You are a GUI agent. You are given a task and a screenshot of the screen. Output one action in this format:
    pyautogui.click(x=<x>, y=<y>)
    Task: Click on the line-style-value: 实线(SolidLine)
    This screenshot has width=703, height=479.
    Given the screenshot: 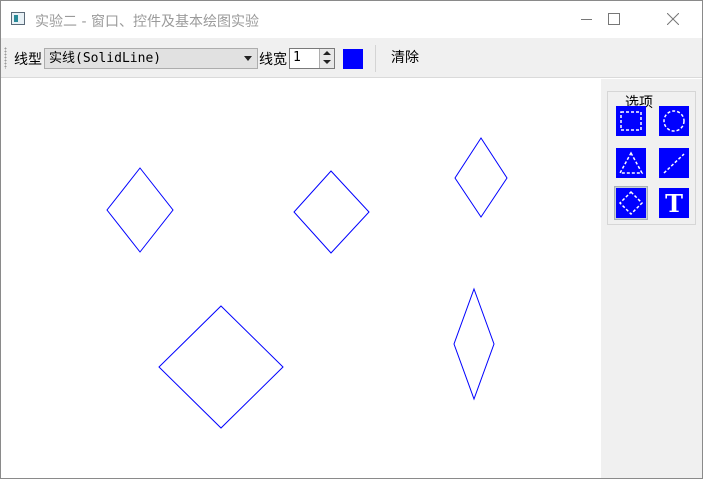 What is the action you would take?
    pyautogui.click(x=105, y=58)
    